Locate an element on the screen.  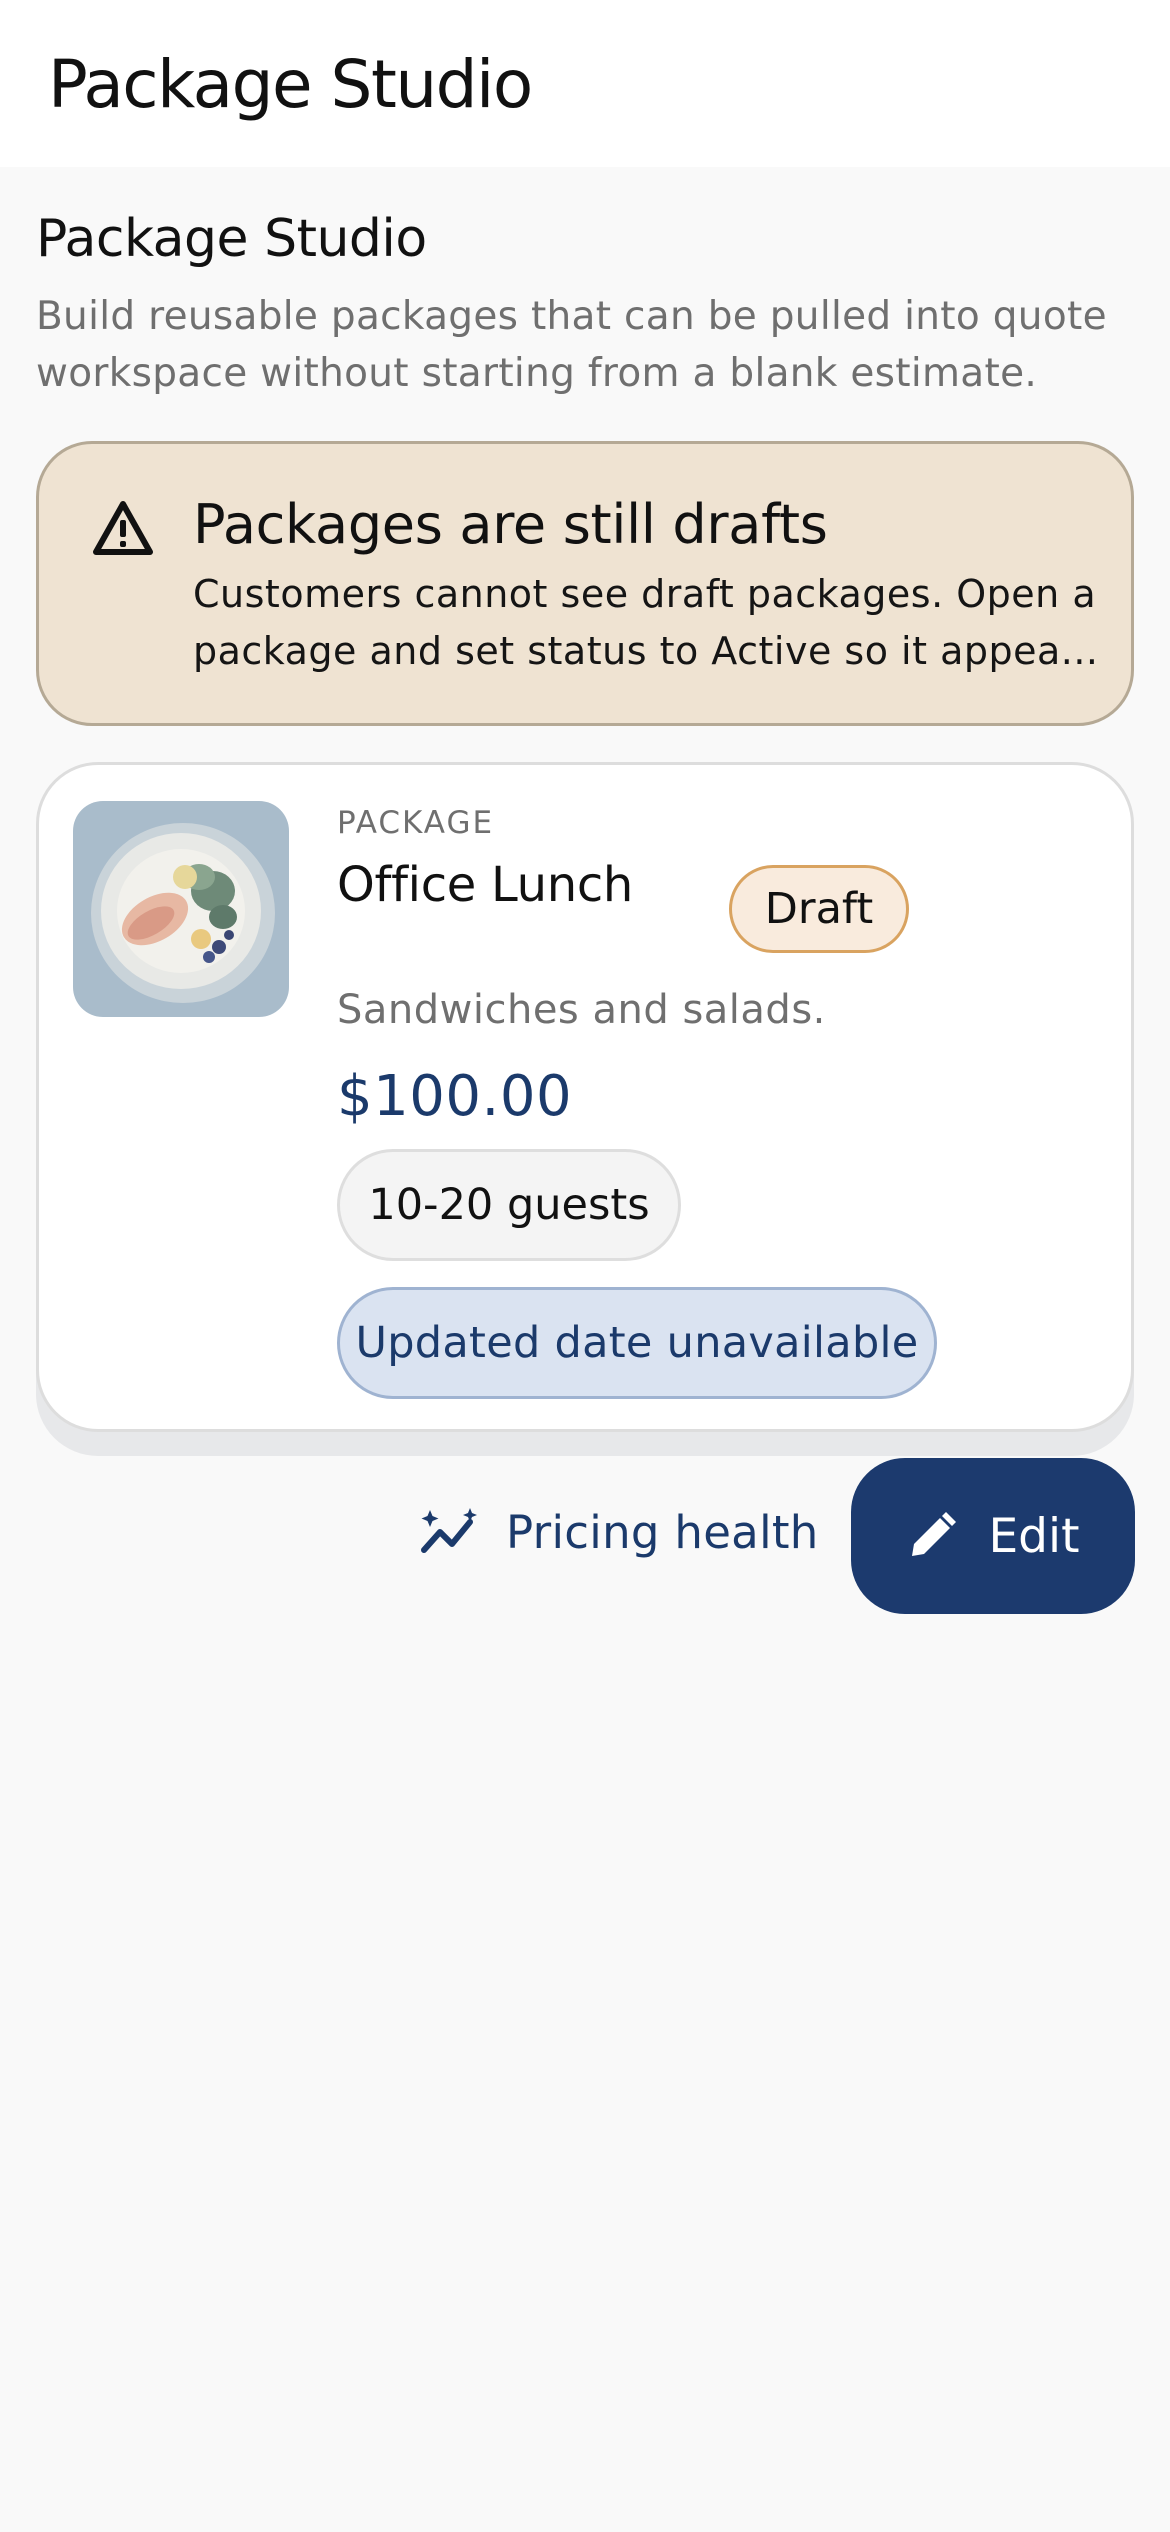
edit-button: Edit is located at coordinates (993, 1536).